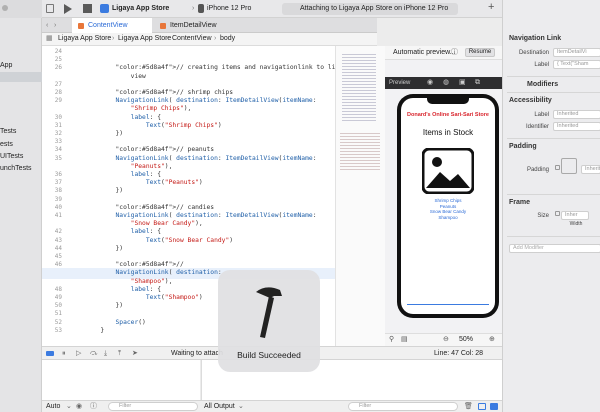  Describe the element at coordinates (576, 114) in the screenshot. I see `accessibility-label-field: Inherited` at that location.